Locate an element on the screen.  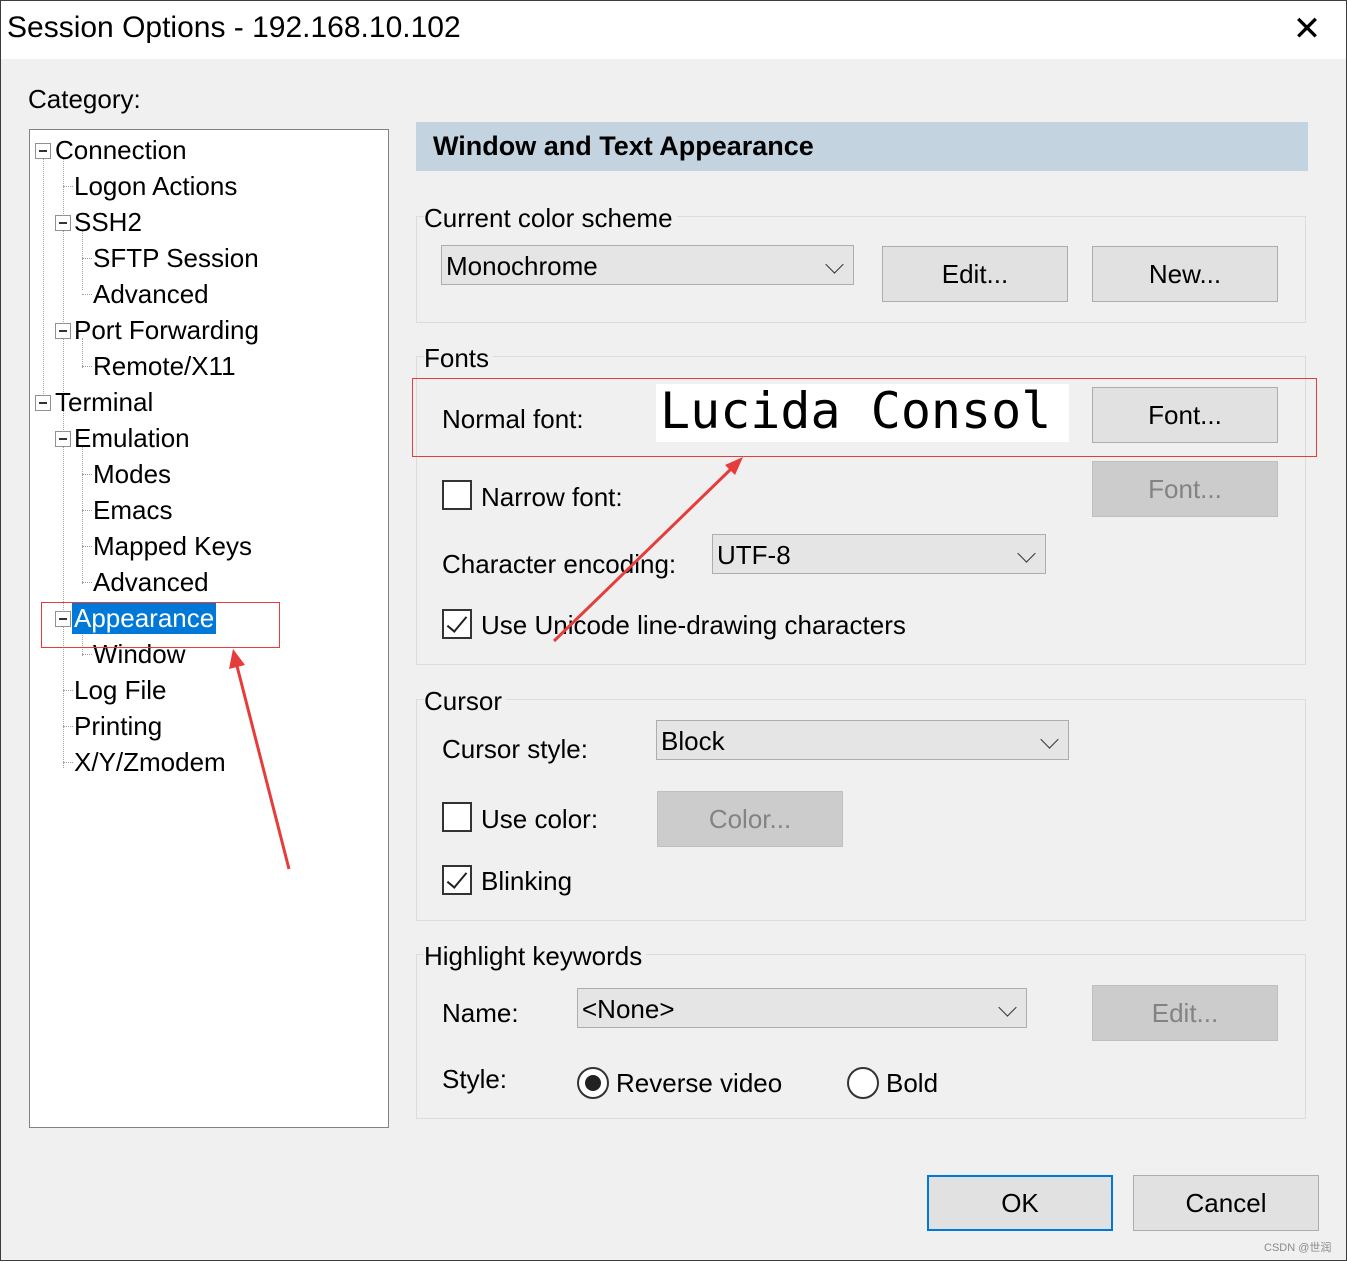
arrowhead-icon is located at coordinates (237, 659).